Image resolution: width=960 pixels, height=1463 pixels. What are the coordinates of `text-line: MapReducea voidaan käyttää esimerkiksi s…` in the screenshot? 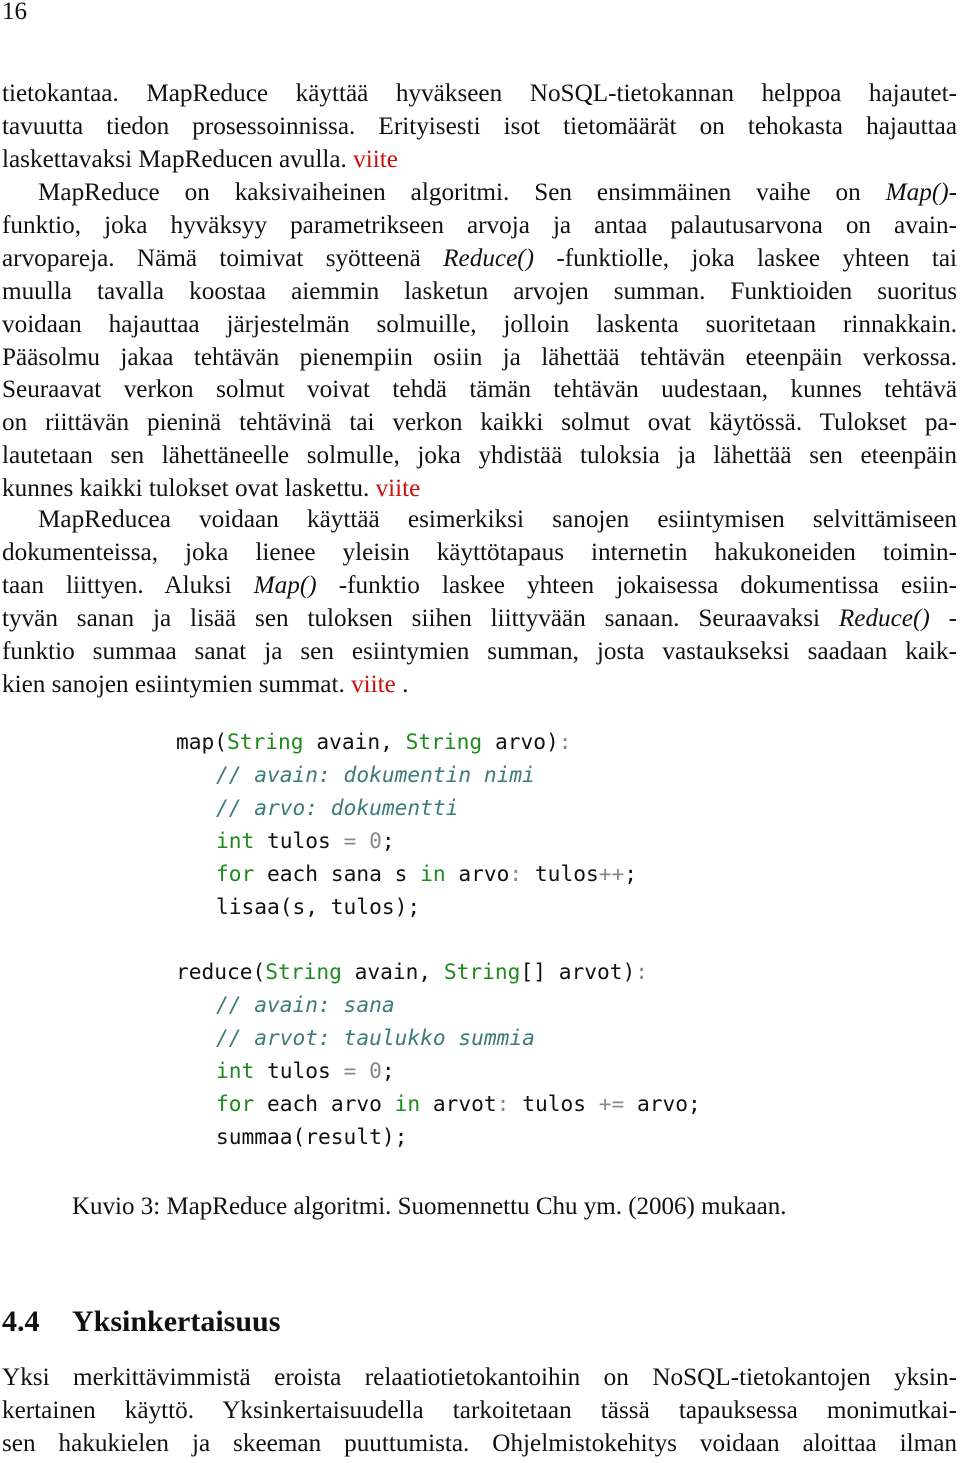 It's located at (497, 519).